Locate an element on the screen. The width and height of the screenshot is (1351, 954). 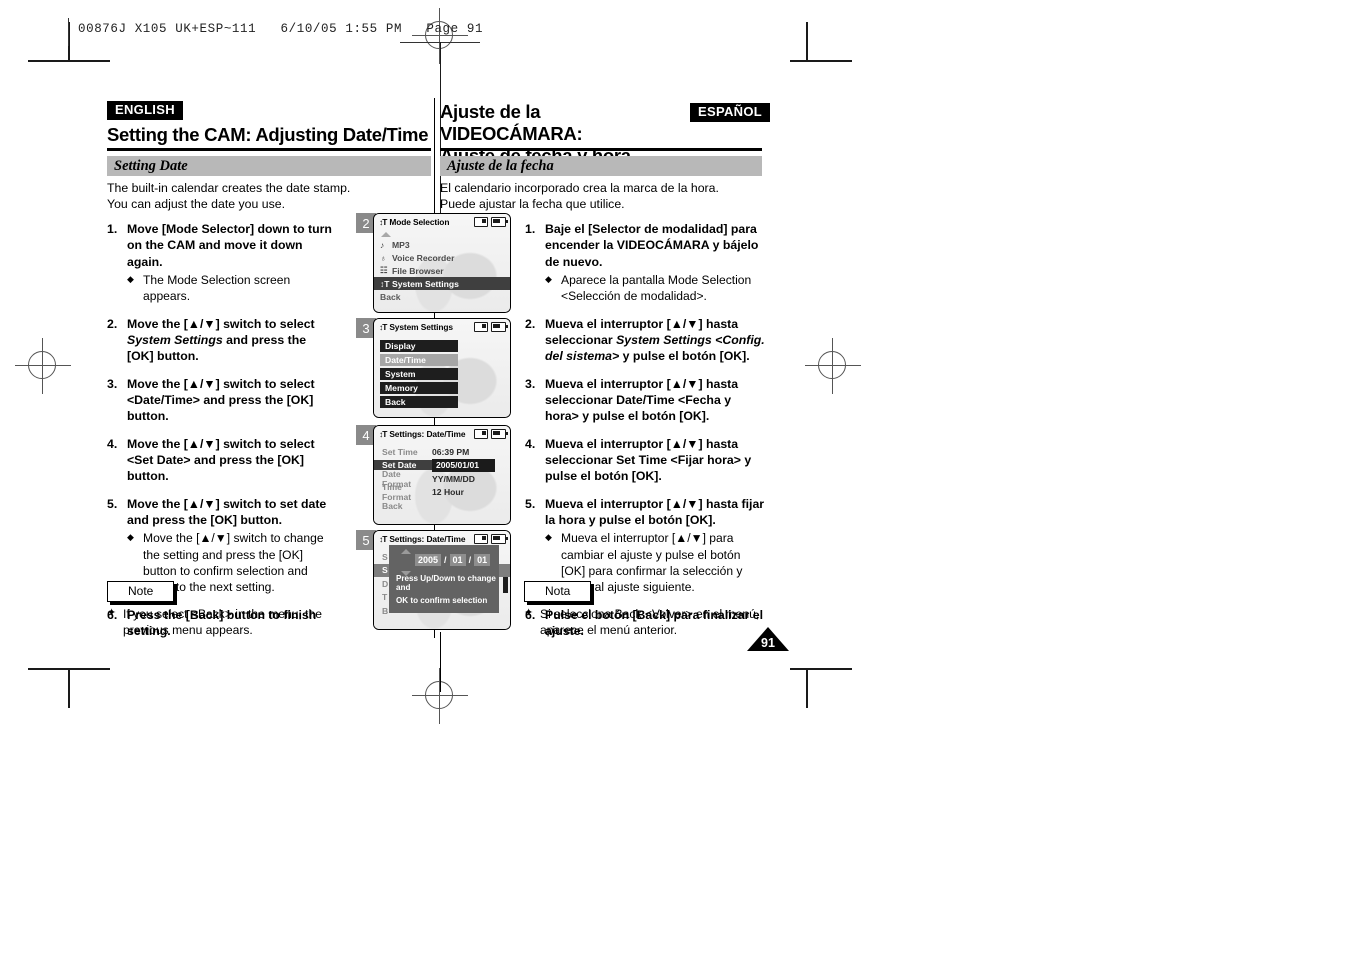
setting-row-set-time: Set Time 06:39 PM is located at coordinates (442, 452).